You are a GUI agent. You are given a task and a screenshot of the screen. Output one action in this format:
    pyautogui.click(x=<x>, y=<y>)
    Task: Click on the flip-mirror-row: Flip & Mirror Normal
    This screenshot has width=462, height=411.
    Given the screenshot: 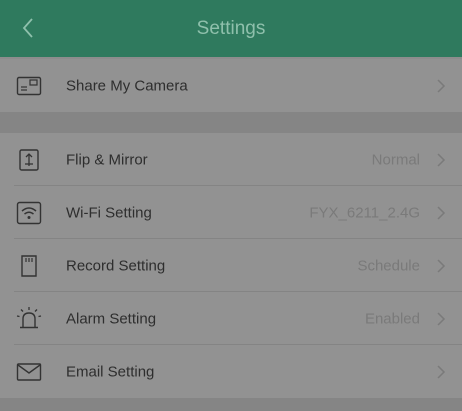 What is the action you would take?
    pyautogui.click(x=231, y=159)
    